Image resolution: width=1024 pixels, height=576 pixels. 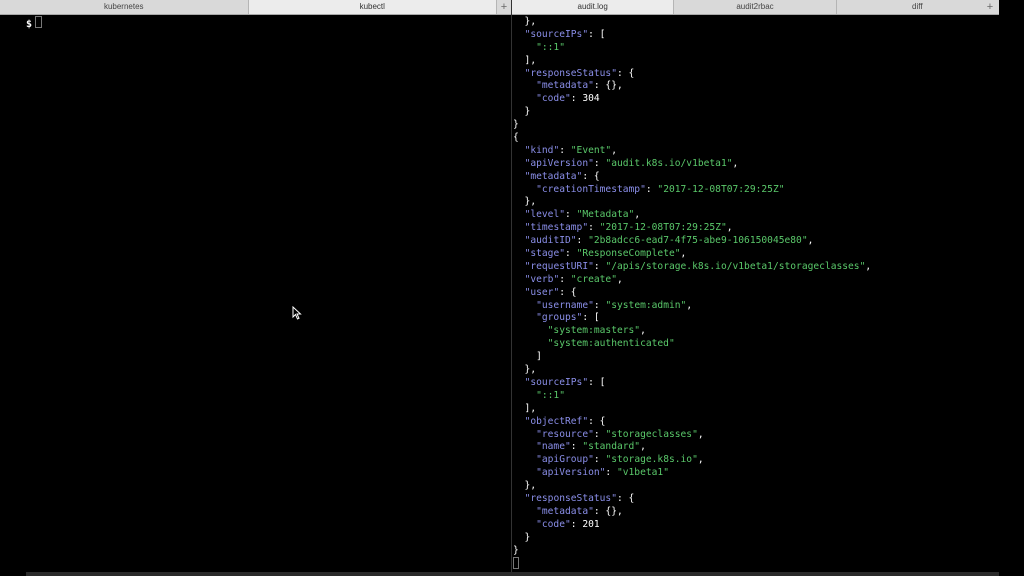 What do you see at coordinates (918, 7) in the screenshot?
I see `tab-diff: diff` at bounding box center [918, 7].